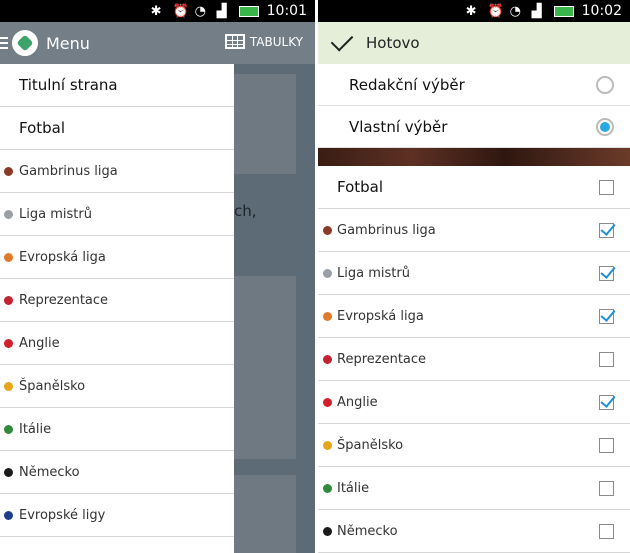 This screenshot has width=630, height=553. Describe the element at coordinates (4, 43) in the screenshot. I see `hamburger-icon` at that location.